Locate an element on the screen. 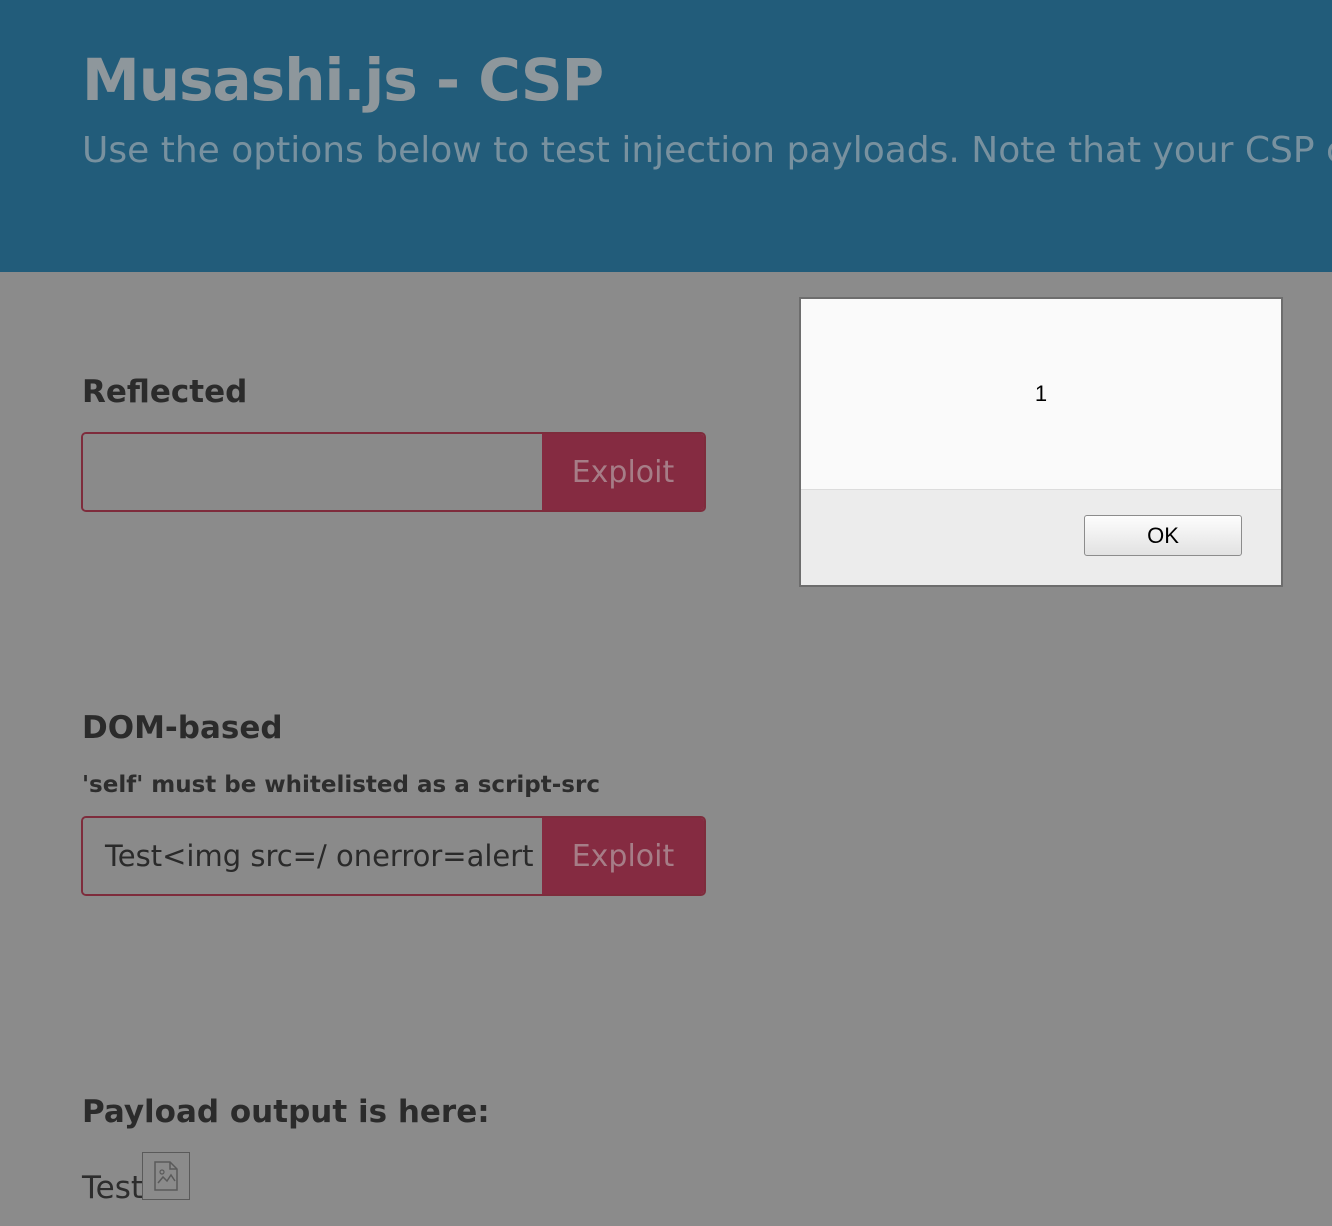 The width and height of the screenshot is (1332, 1226). page-title: Musashi.js - CSP is located at coordinates (343, 80).